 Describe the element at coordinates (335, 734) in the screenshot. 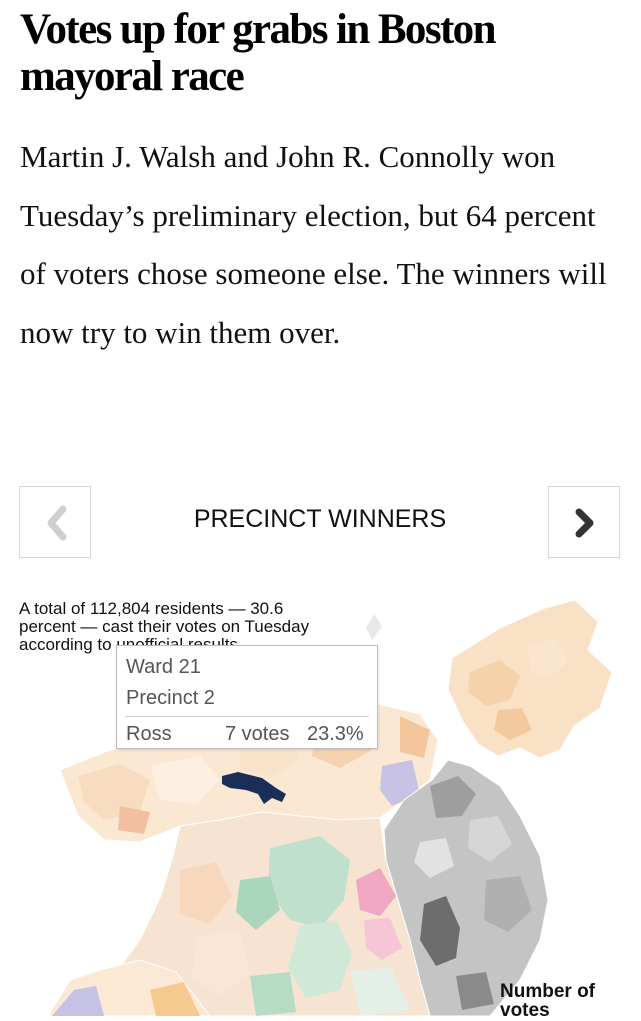

I see `tooltip-percent: 23.3%` at that location.